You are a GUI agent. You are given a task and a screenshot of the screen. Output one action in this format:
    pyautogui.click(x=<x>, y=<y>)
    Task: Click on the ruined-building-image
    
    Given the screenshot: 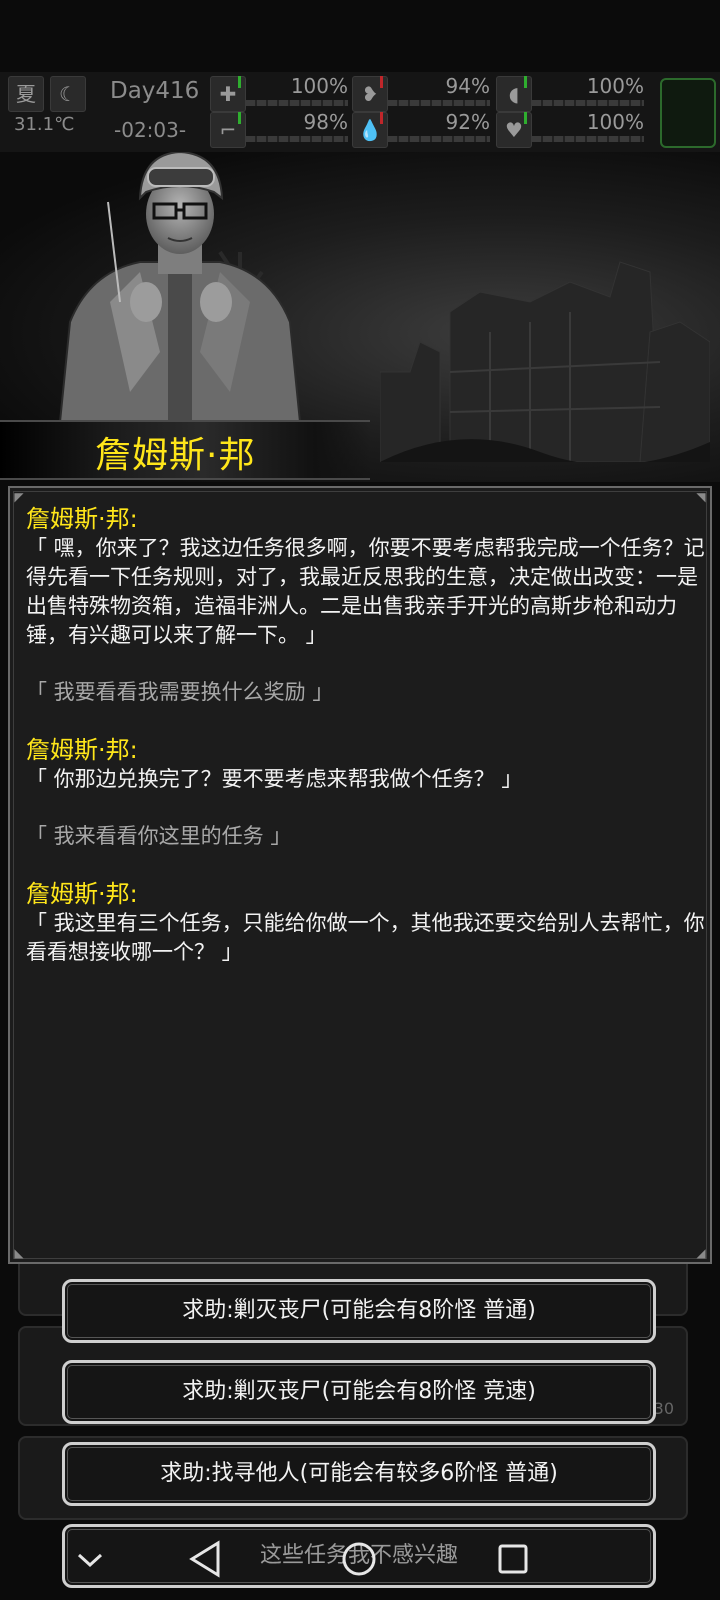 What is the action you would take?
    pyautogui.click(x=545, y=361)
    